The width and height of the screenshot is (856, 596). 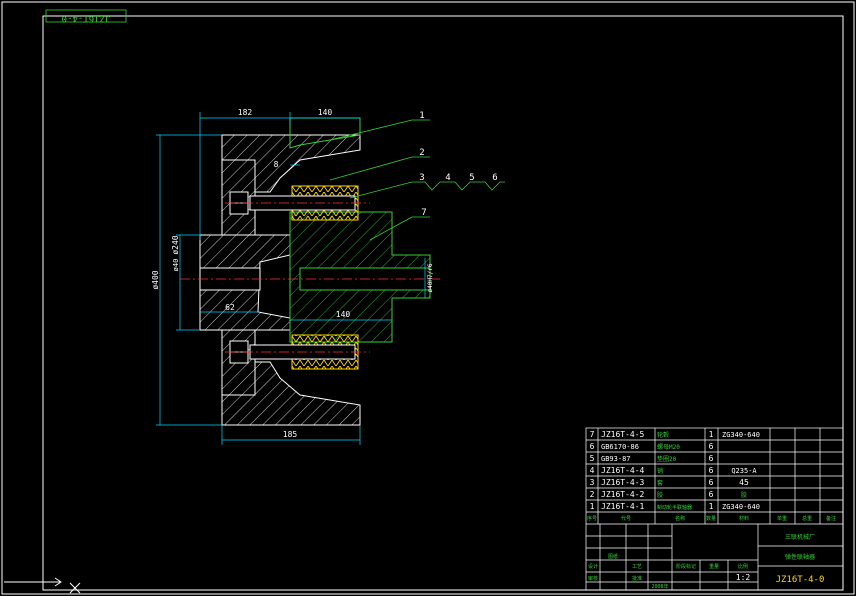 What do you see at coordinates (741, 435) in the screenshot?
I see `bom-row-7-mat: ZG340-640` at bounding box center [741, 435].